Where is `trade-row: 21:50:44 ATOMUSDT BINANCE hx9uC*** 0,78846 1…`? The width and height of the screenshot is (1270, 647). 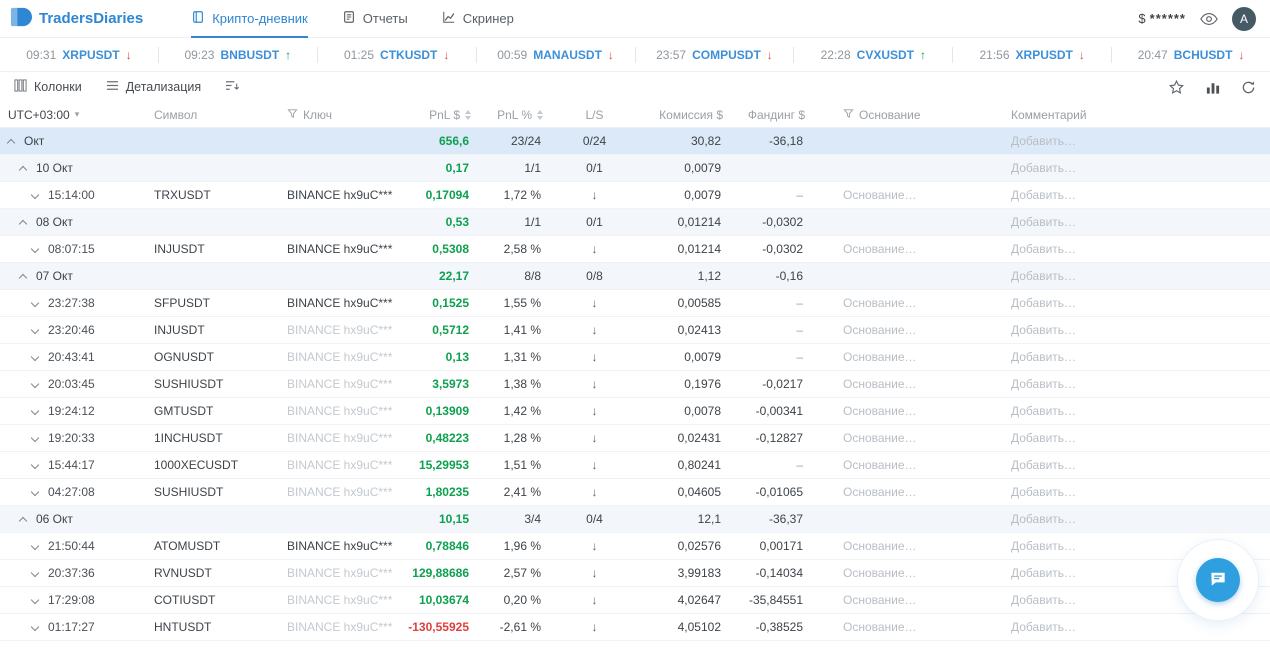
trade-row: 21:50:44 ATOMUSDT BINANCE hx9uC*** 0,78846 1… is located at coordinates (635, 546).